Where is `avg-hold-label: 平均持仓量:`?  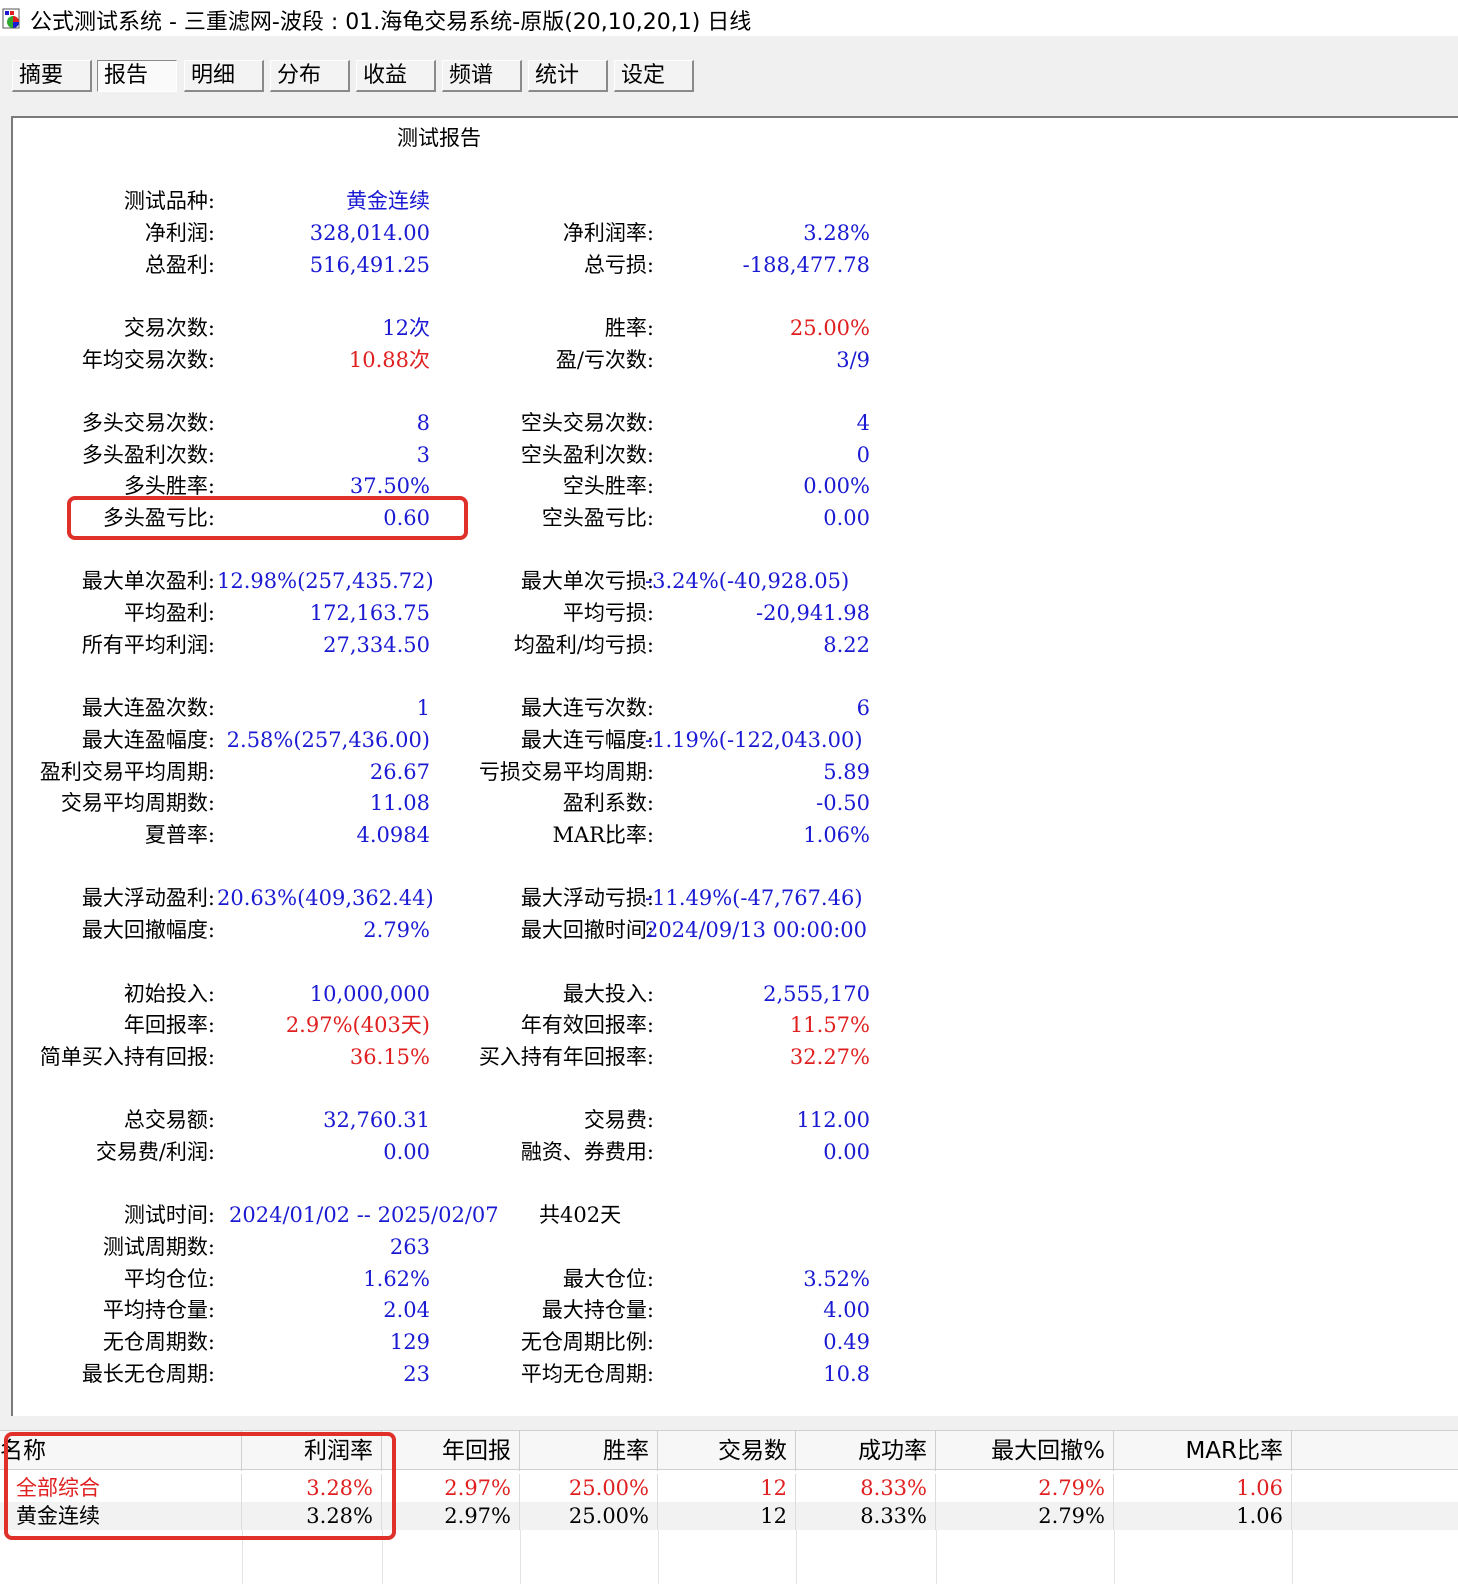
avg-hold-label: 平均持仓量: is located at coordinates (158, 1310).